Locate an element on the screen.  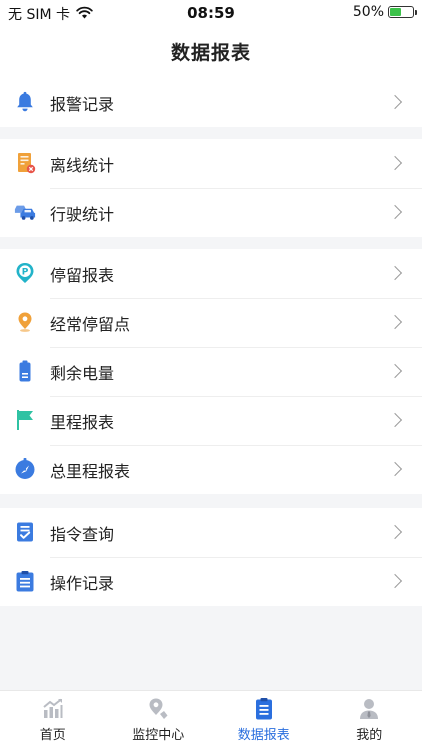
parking-pin-icon: P is located at coordinates (25, 273).